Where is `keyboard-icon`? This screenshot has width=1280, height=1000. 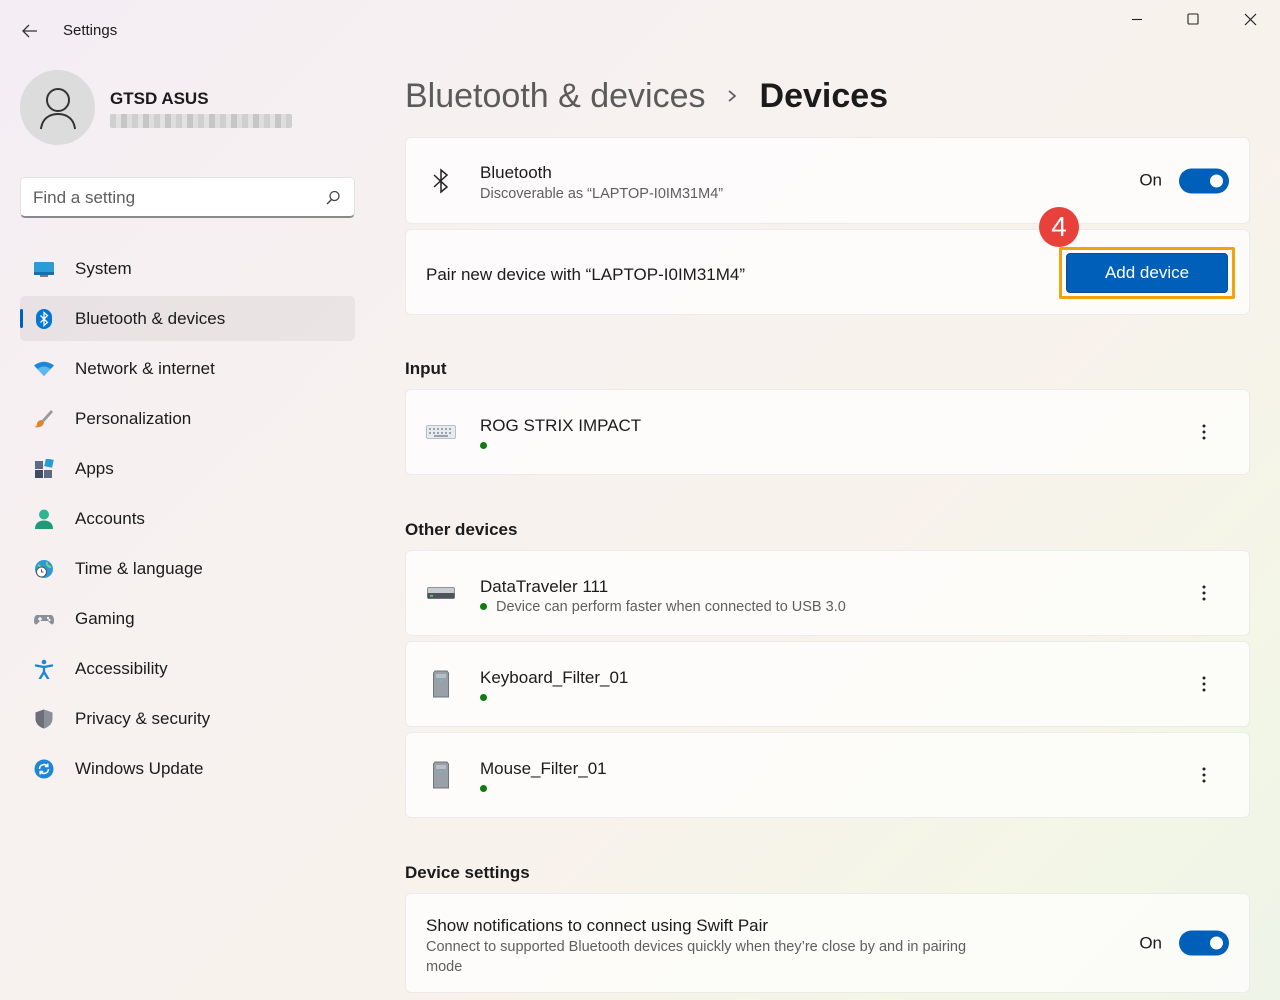
keyboard-icon is located at coordinates (441, 432).